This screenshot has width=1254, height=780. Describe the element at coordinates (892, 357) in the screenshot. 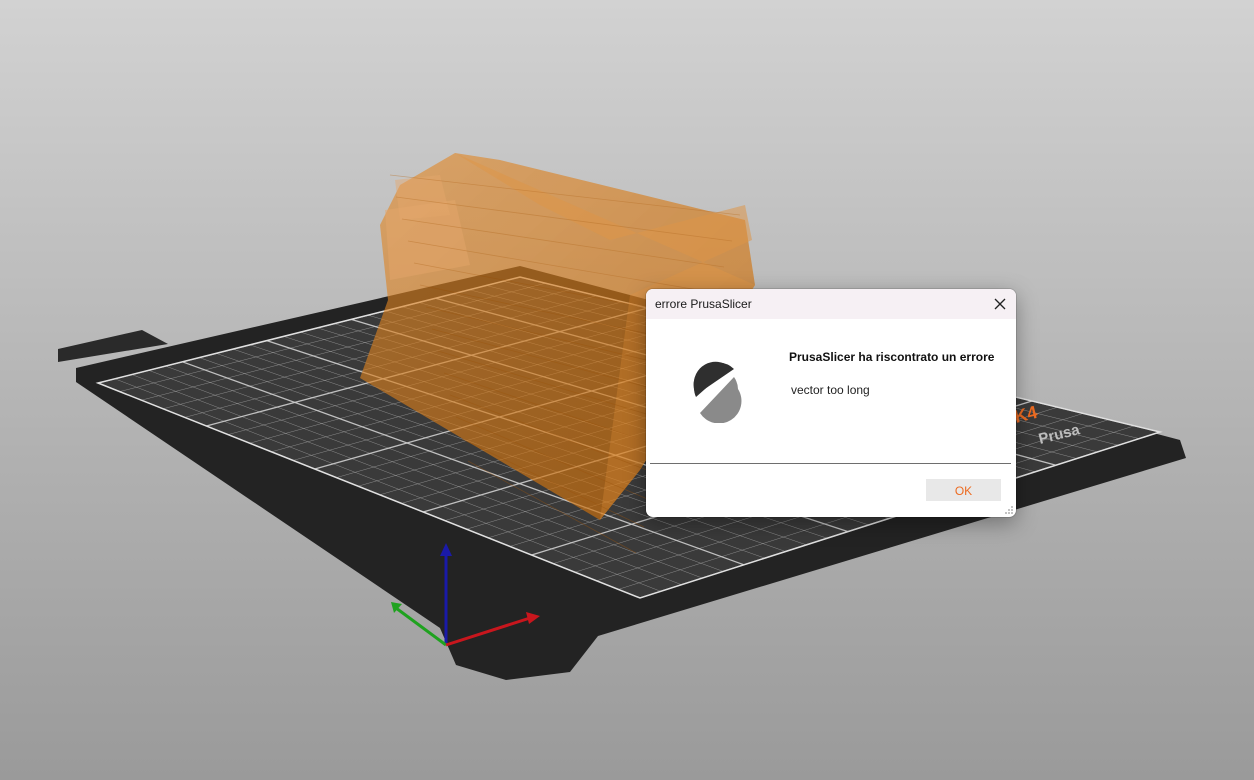

I see `error-heading: PrusaSlicer ha riscontrato un errore` at that location.